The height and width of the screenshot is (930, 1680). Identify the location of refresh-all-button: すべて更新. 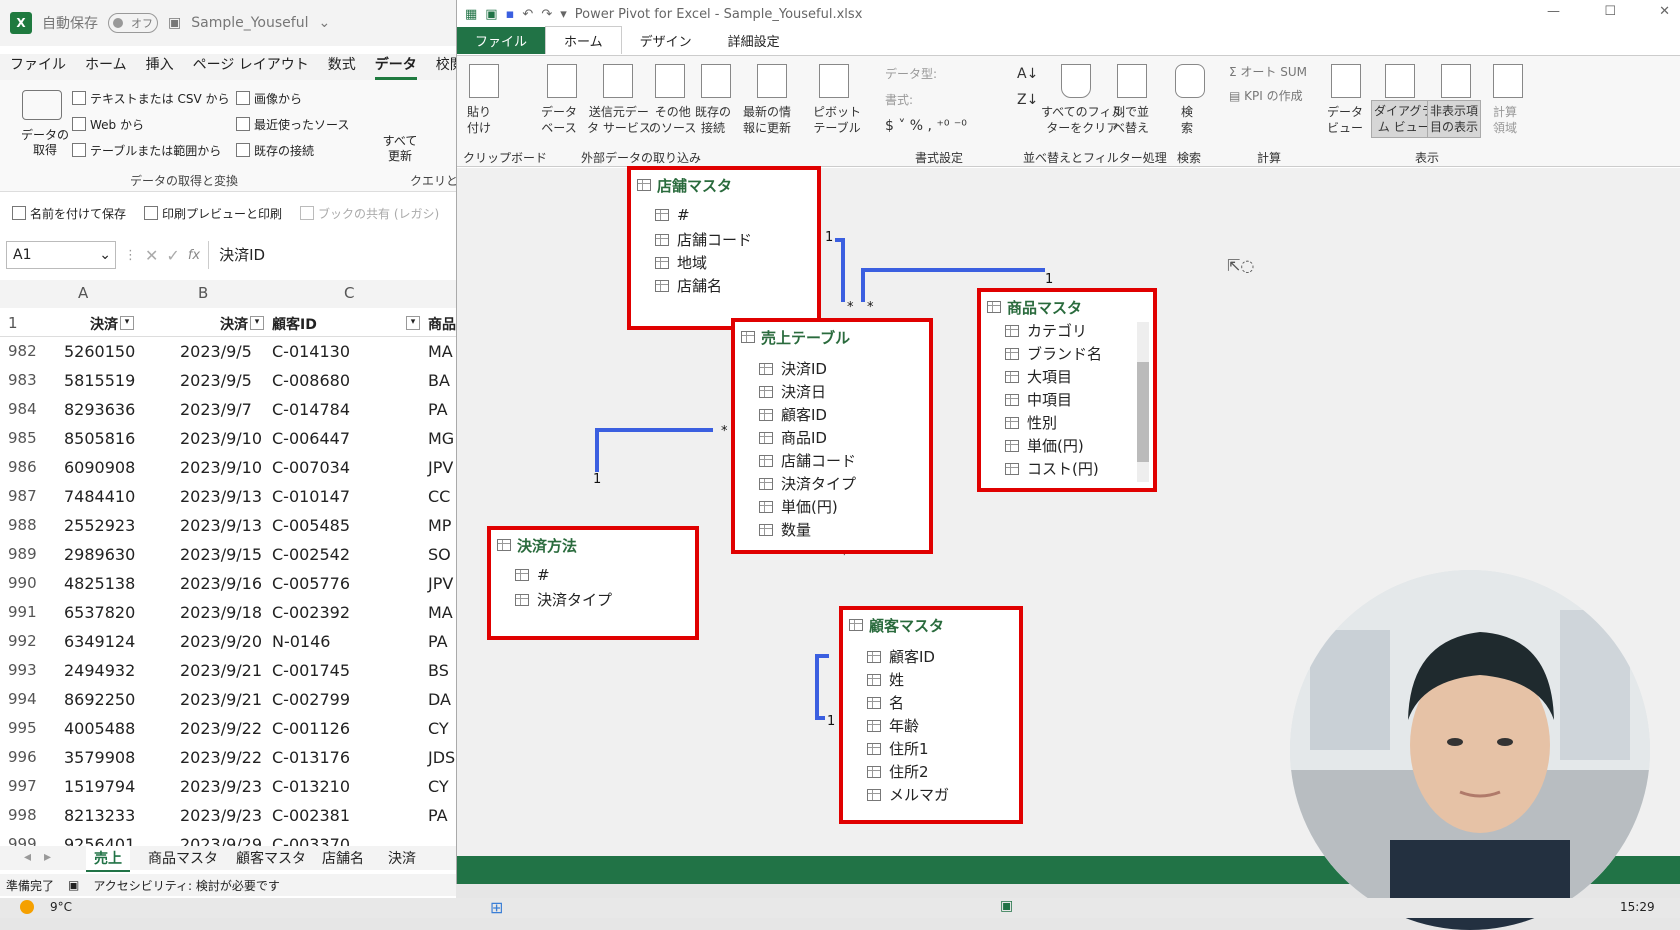
(400, 149).